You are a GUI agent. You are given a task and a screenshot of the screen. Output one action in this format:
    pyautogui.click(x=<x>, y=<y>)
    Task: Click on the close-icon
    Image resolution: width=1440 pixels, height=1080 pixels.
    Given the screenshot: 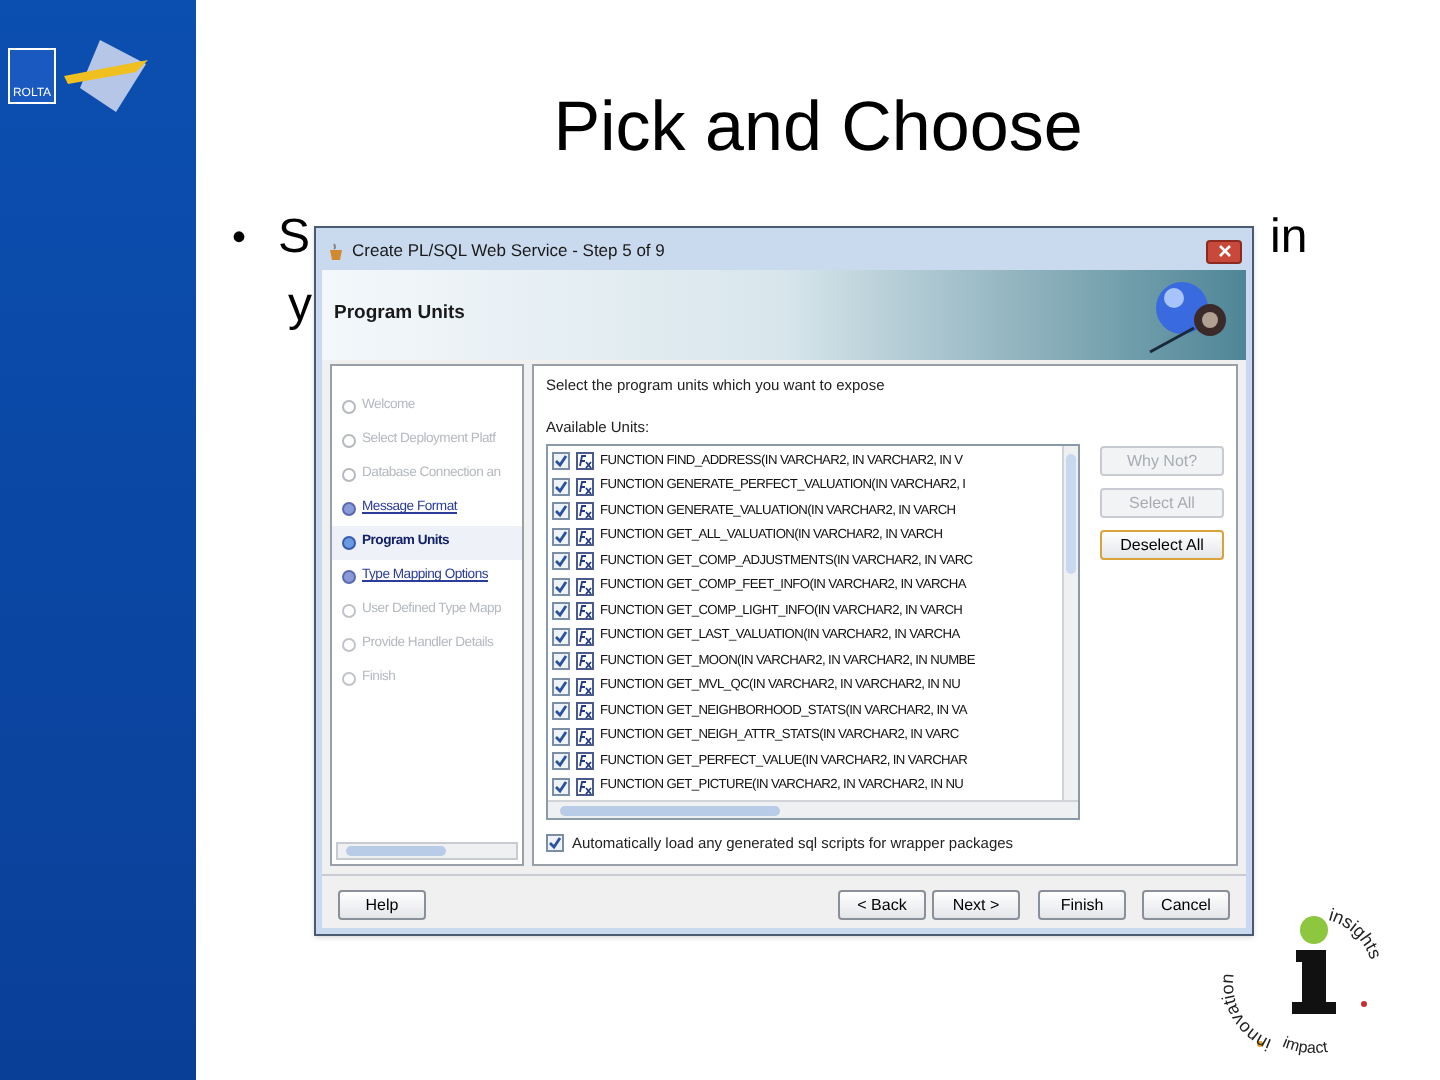 What is the action you would take?
    pyautogui.click(x=1224, y=251)
    